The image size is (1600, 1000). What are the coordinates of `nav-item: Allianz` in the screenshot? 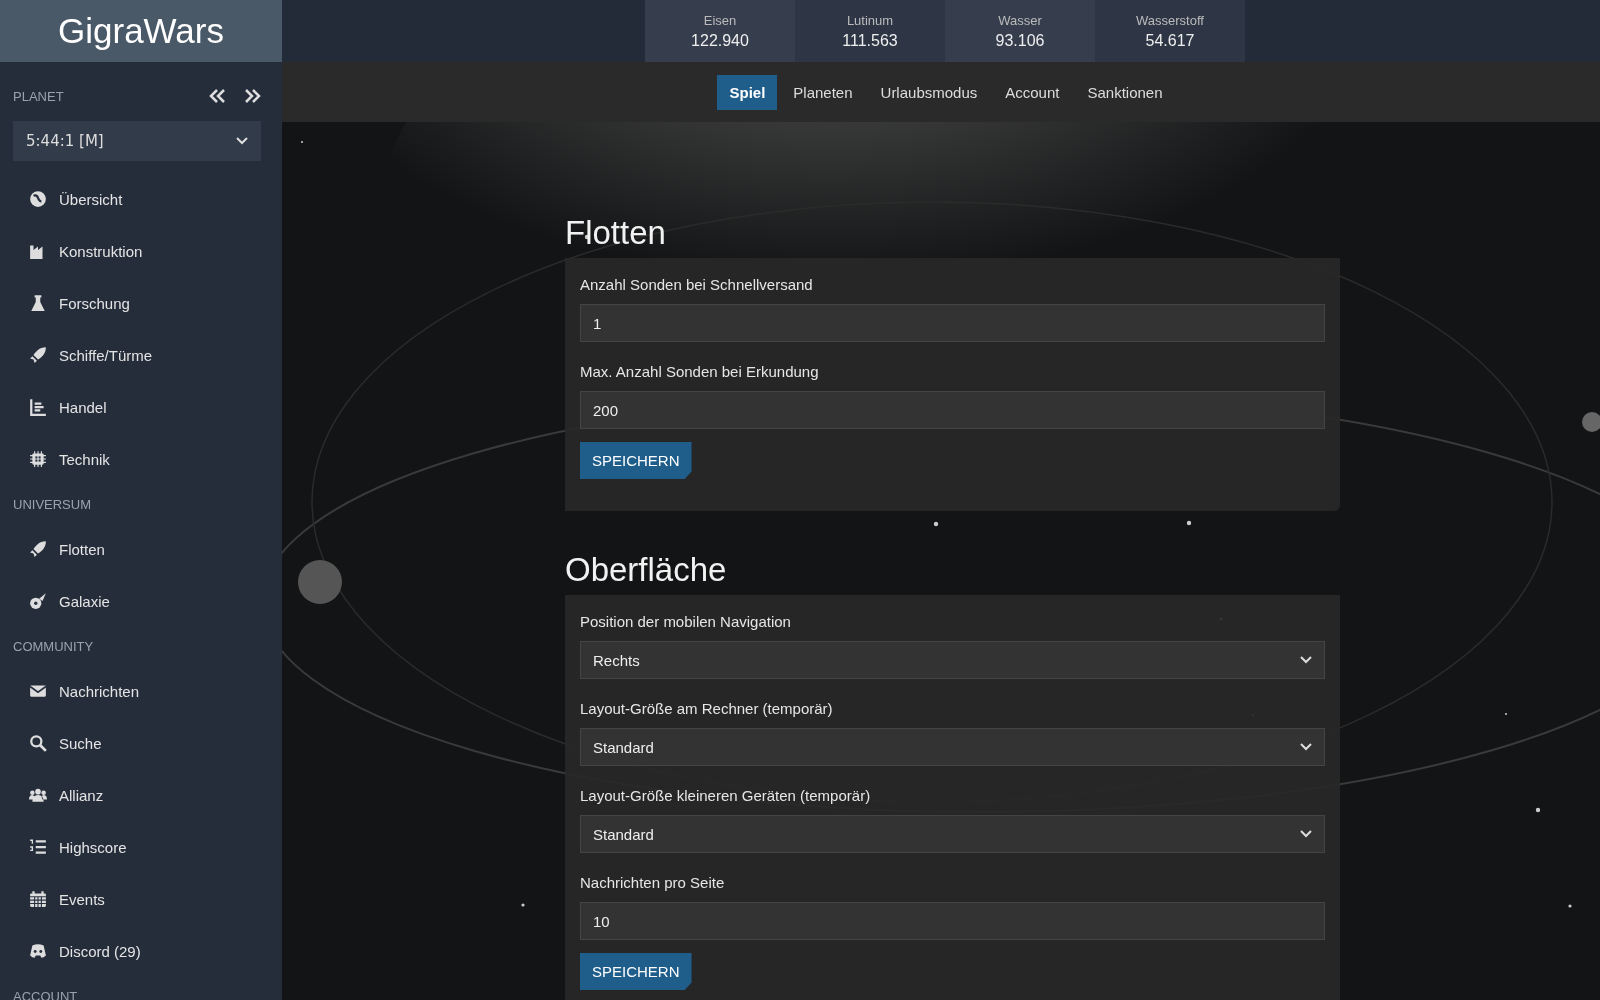 It's located at (141, 795).